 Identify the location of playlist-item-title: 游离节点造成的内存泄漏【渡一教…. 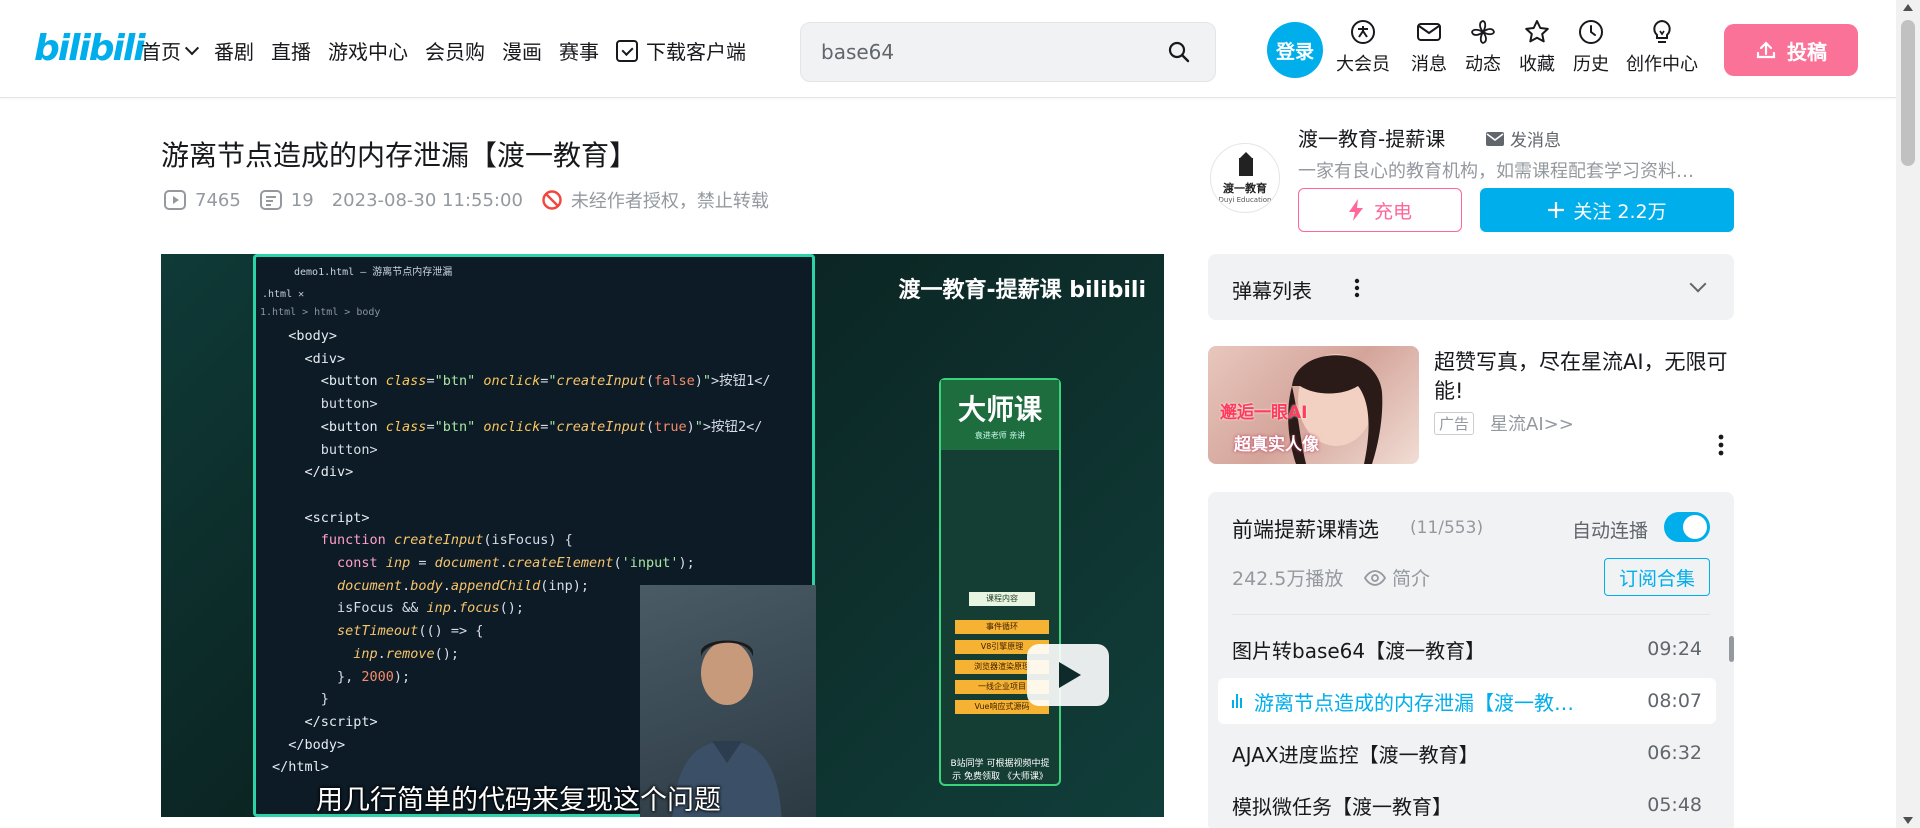
(1414, 702).